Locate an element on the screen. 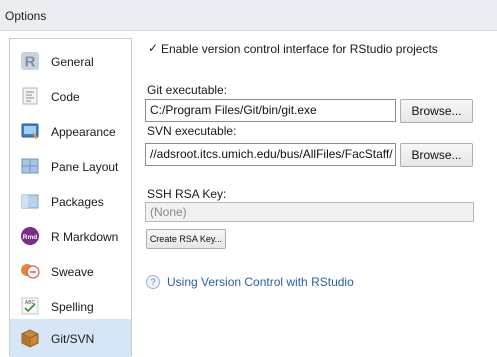  svg-text: Rmd is located at coordinates (30, 237).